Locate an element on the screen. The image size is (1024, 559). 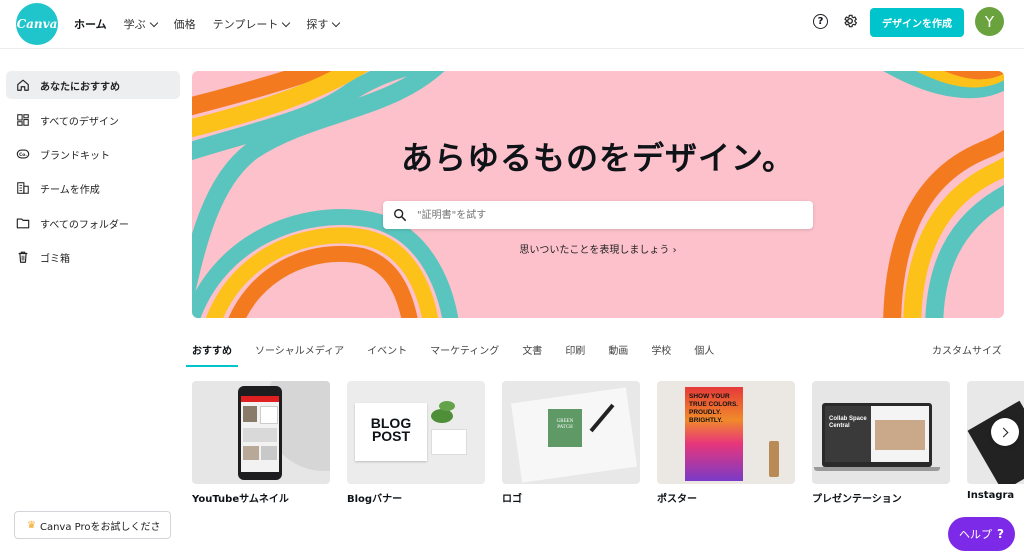
search-input is located at coordinates (597, 215).